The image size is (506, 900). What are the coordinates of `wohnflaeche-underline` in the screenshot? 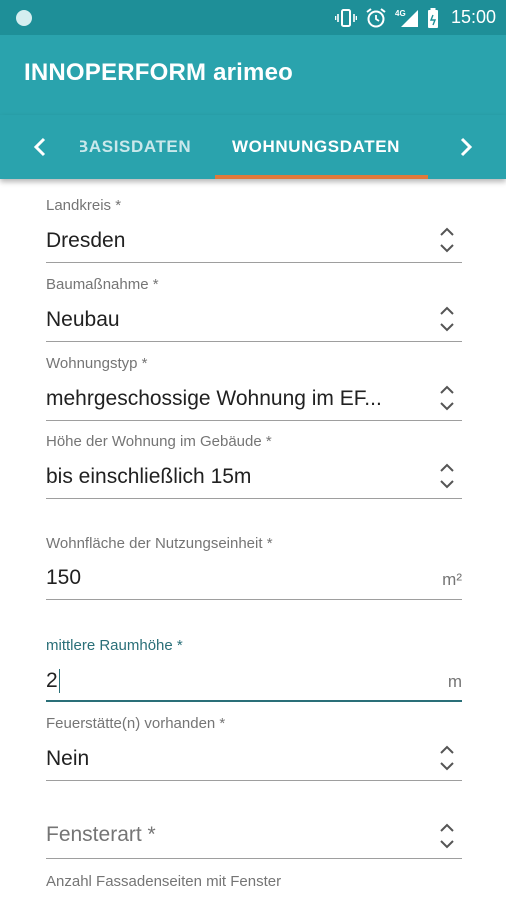 It's located at (254, 599).